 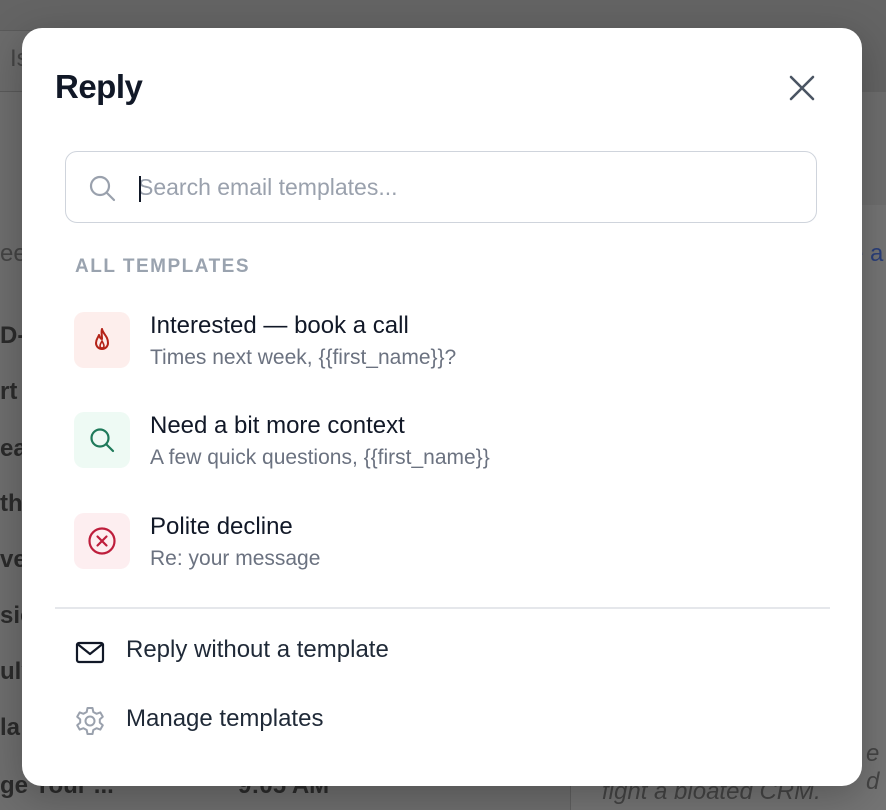 I want to click on close-icon, so click(x=802, y=88).